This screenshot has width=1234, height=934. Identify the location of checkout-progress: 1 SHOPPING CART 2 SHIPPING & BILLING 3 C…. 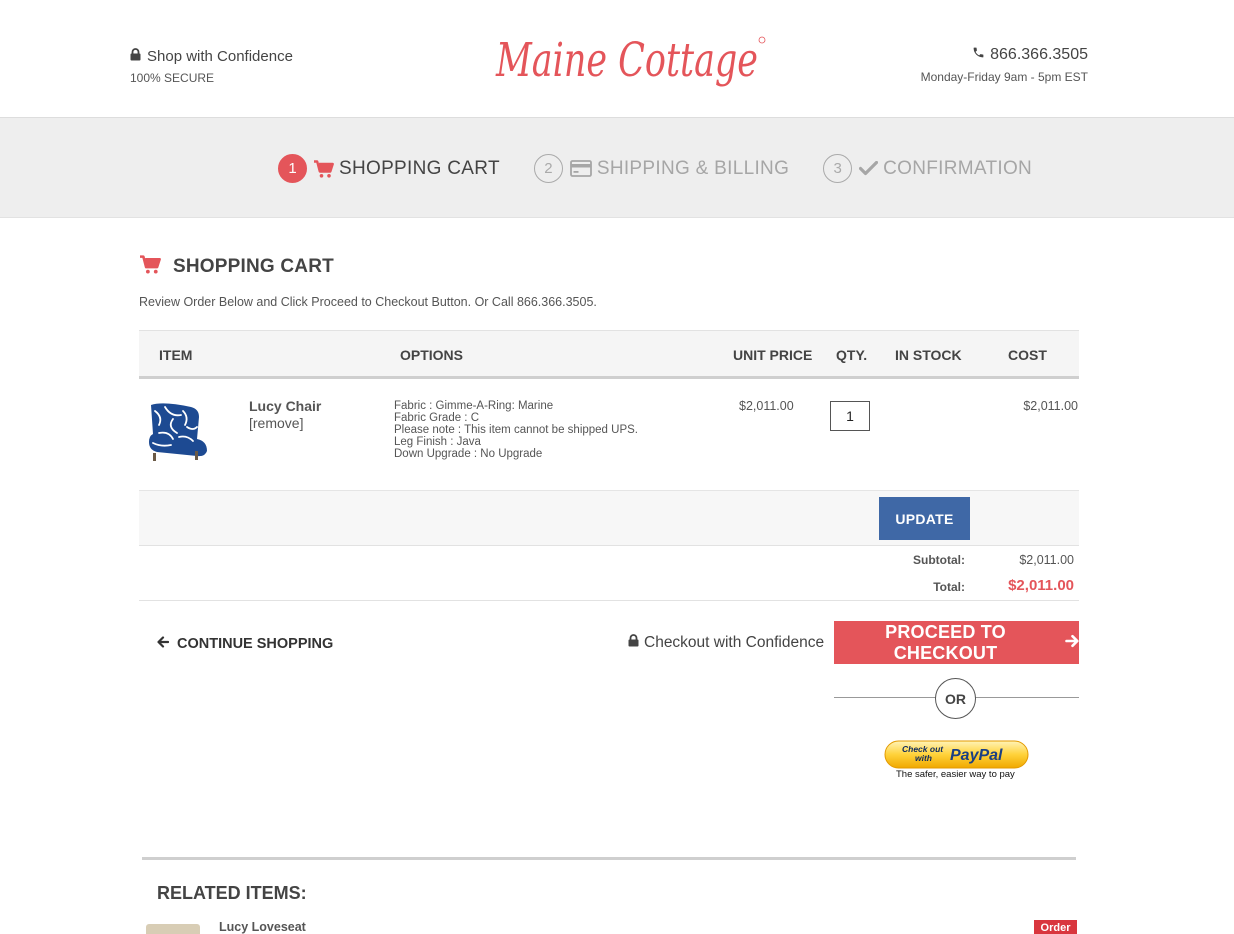
(617, 168).